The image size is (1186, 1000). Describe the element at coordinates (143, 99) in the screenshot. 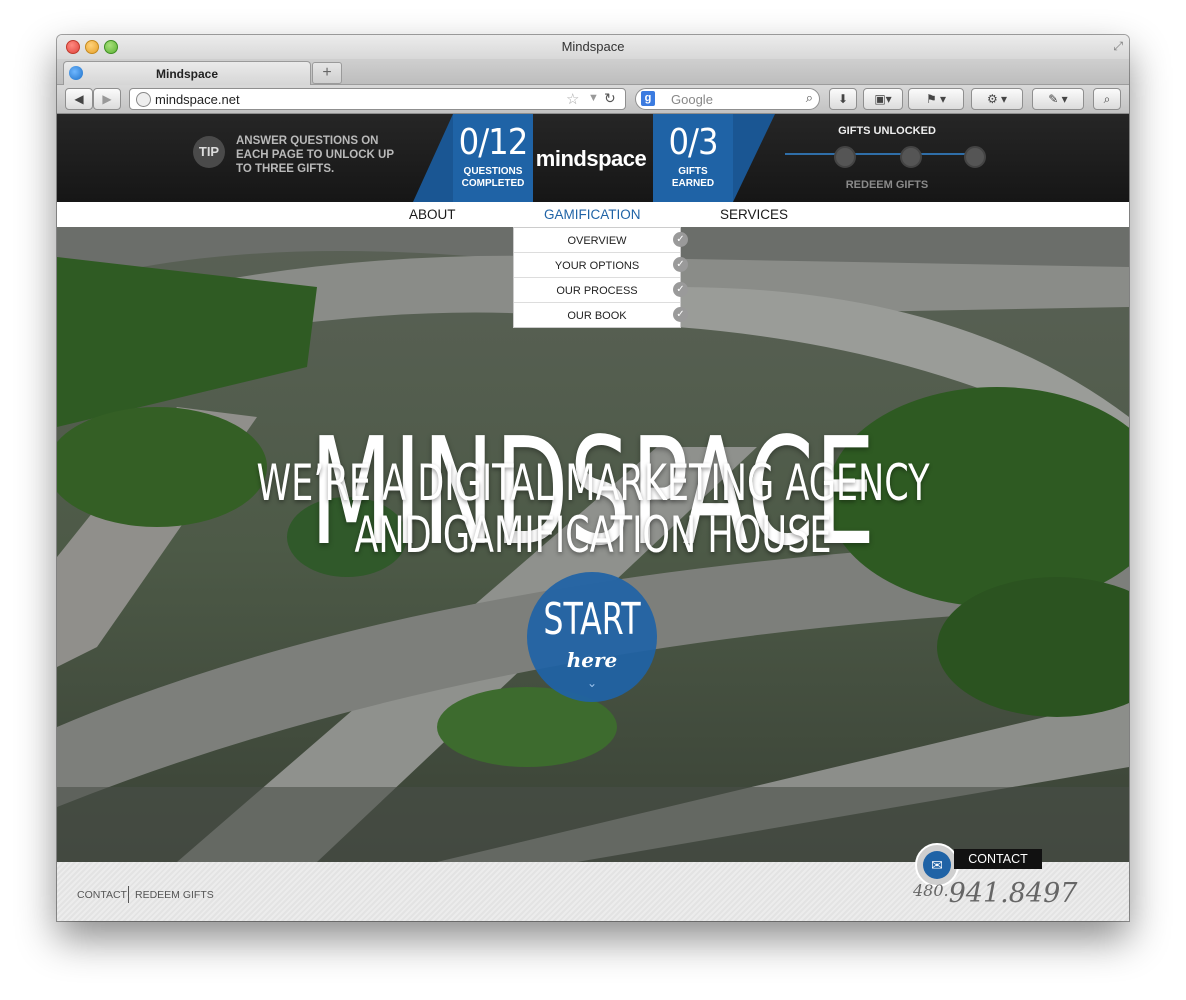

I see `globe-icon` at that location.